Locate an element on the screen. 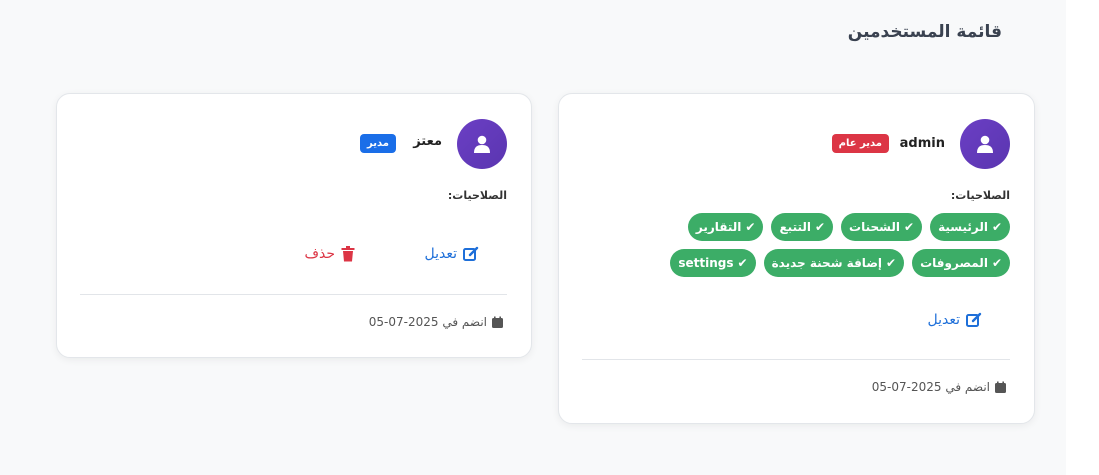  permission-badge: ✔ الشحنات is located at coordinates (882, 227).